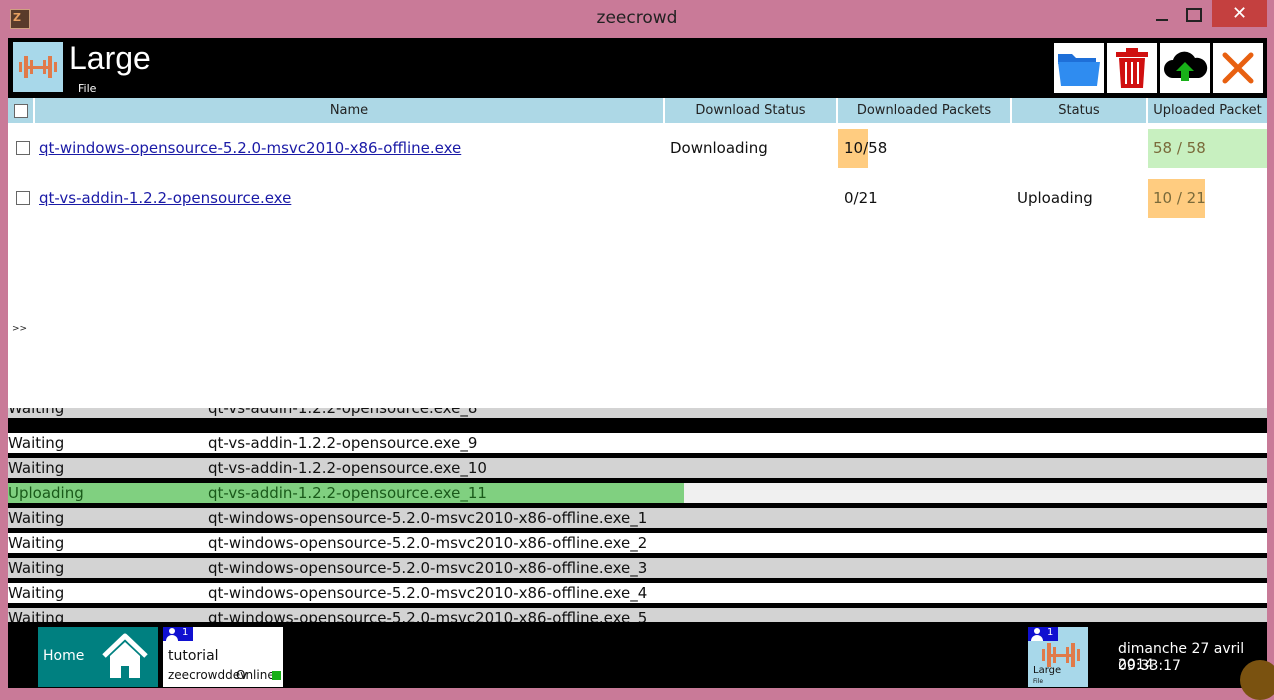 This screenshot has height=700, width=1274. What do you see at coordinates (1080, 110) in the screenshot?
I see `column-header-status: Status` at bounding box center [1080, 110].